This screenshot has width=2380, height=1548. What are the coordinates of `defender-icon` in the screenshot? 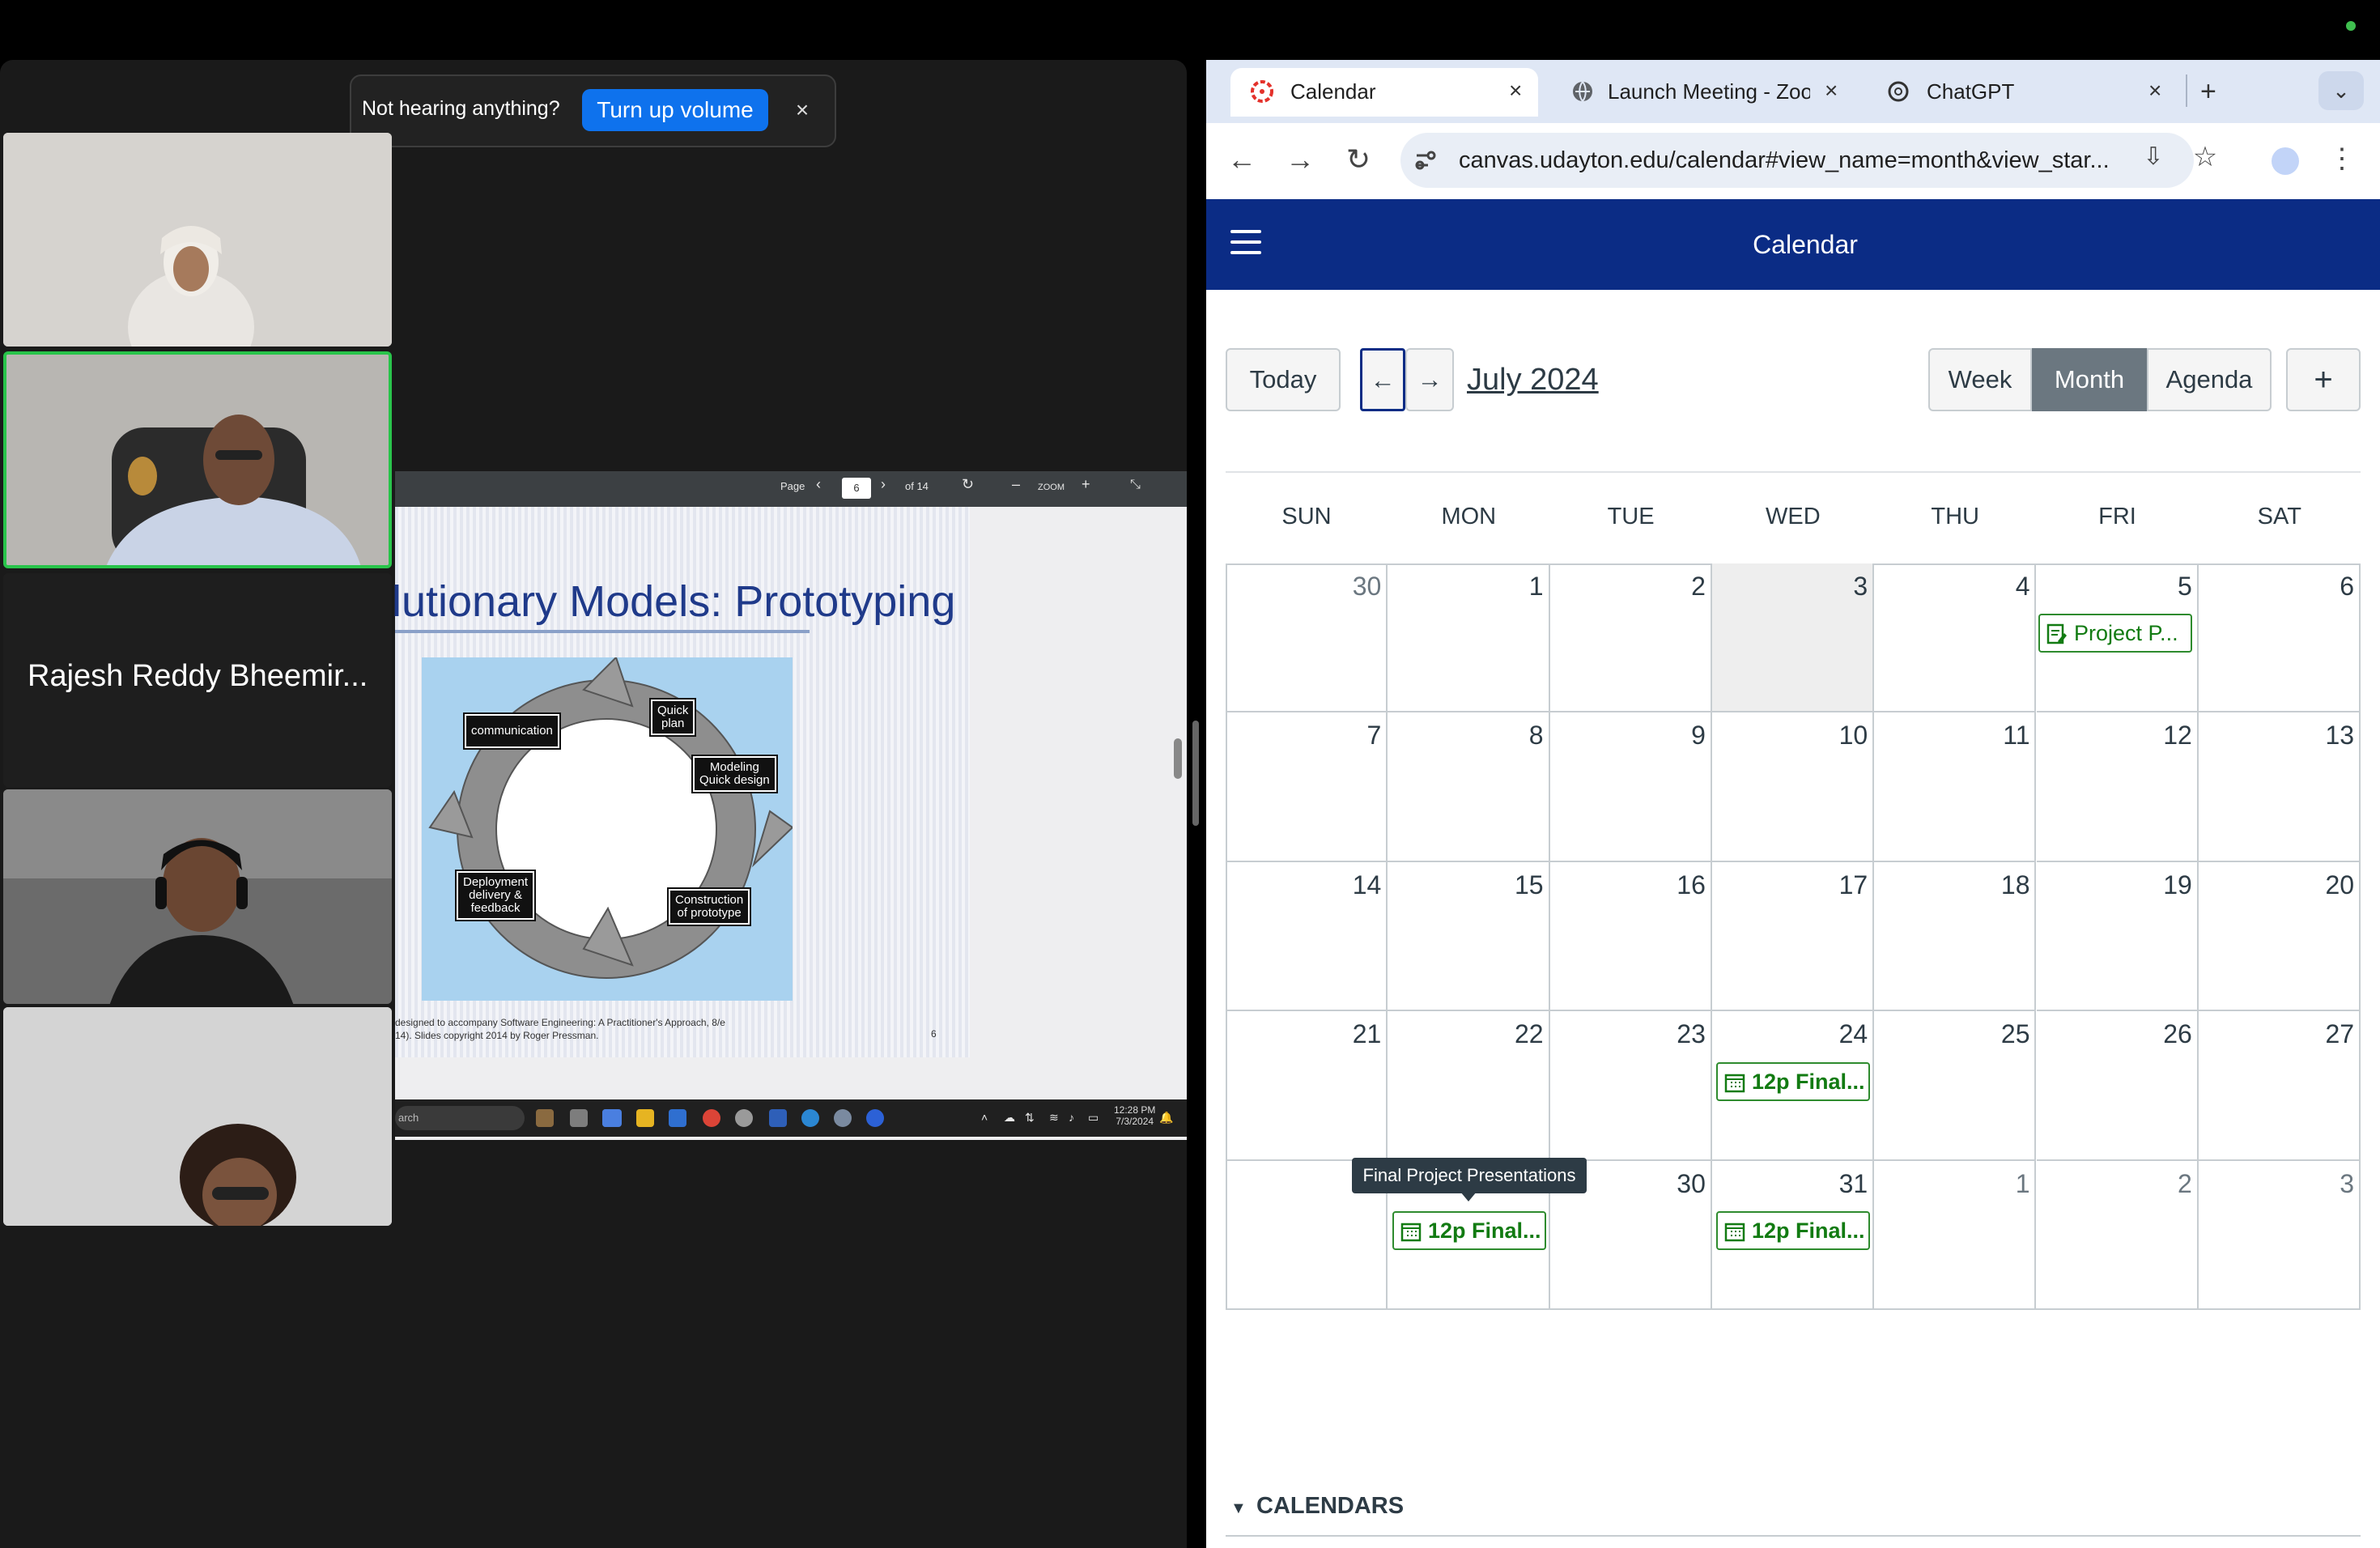 It's located at (678, 1118).